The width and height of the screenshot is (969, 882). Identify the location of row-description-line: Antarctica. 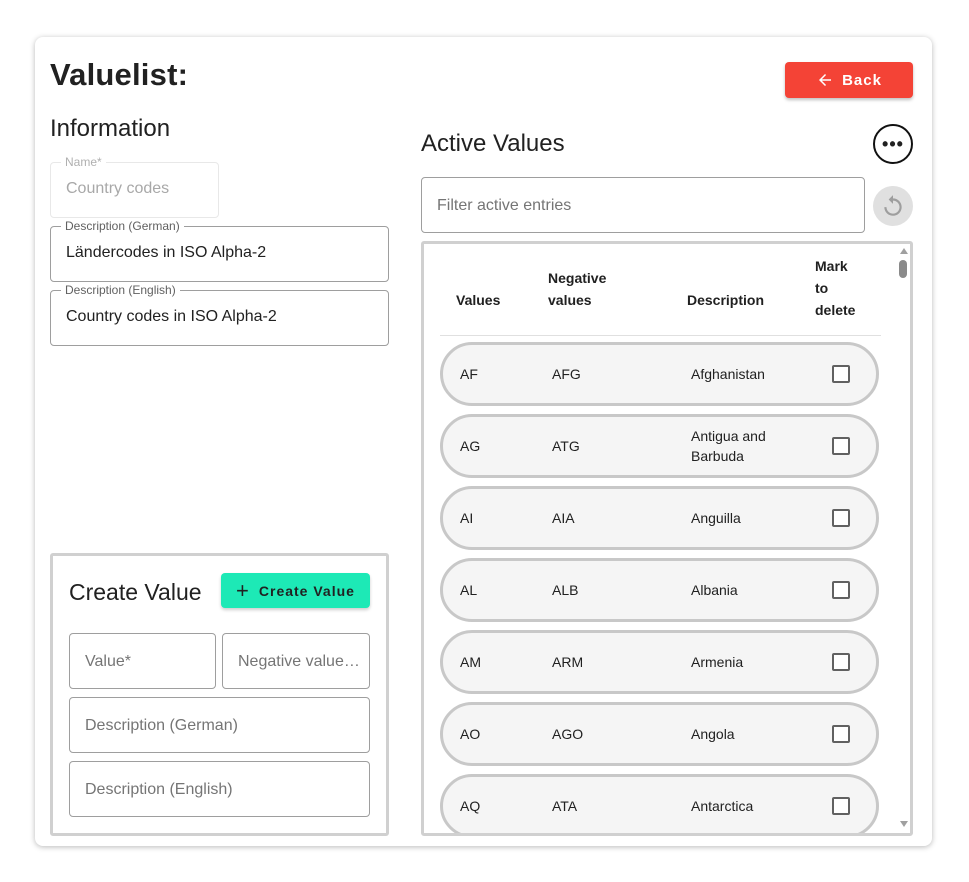
(722, 806).